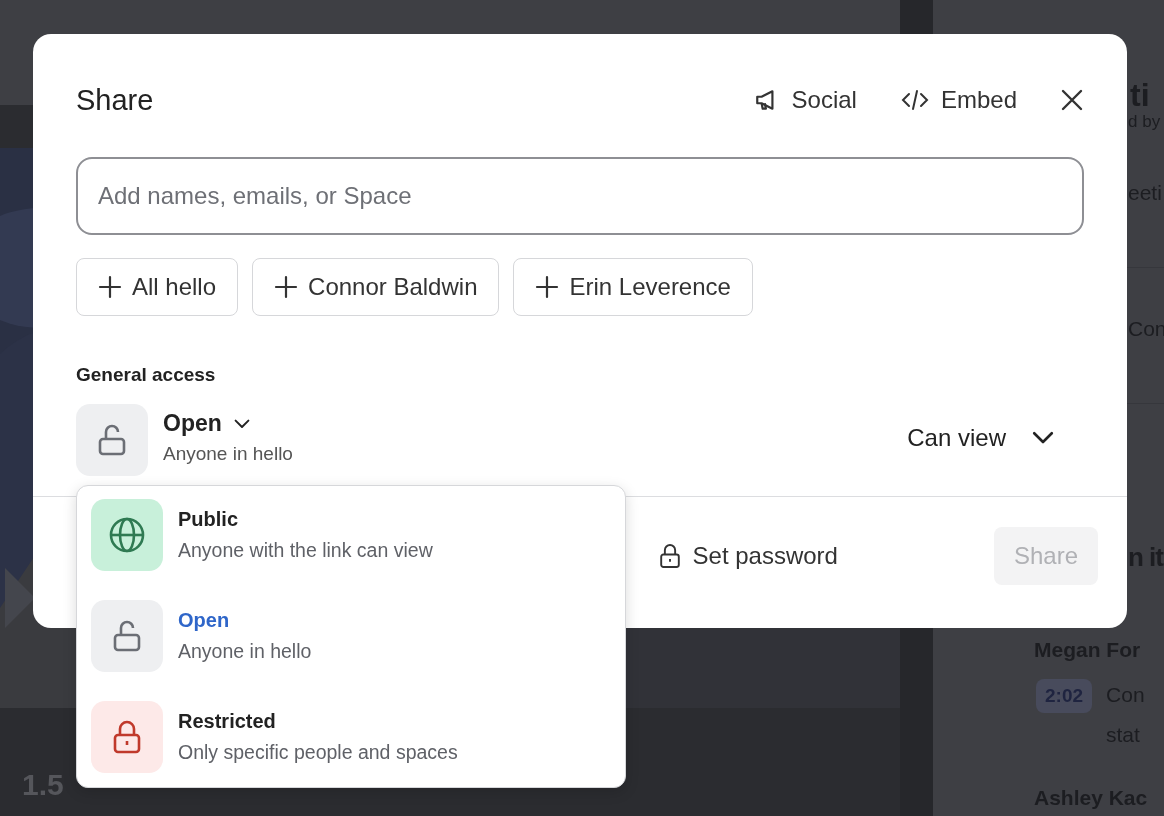 Image resolution: width=1164 pixels, height=816 pixels. I want to click on close-icon, so click(1072, 100).